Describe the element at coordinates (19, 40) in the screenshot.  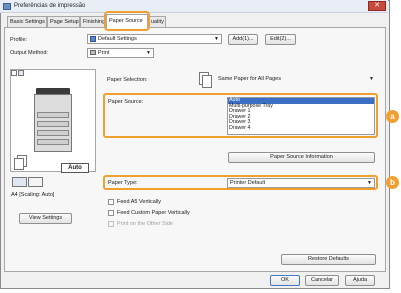
I see `profile-label: Profile:` at that location.